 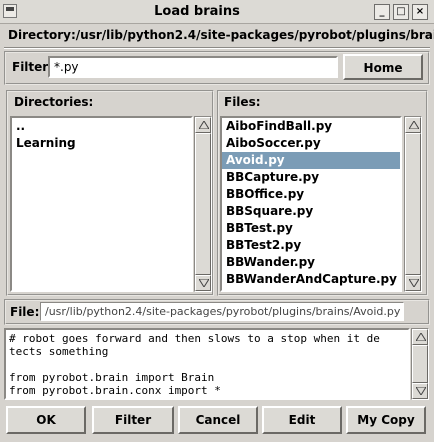 What do you see at coordinates (101, 126) in the screenshot?
I see `directory-item-parent: ..` at bounding box center [101, 126].